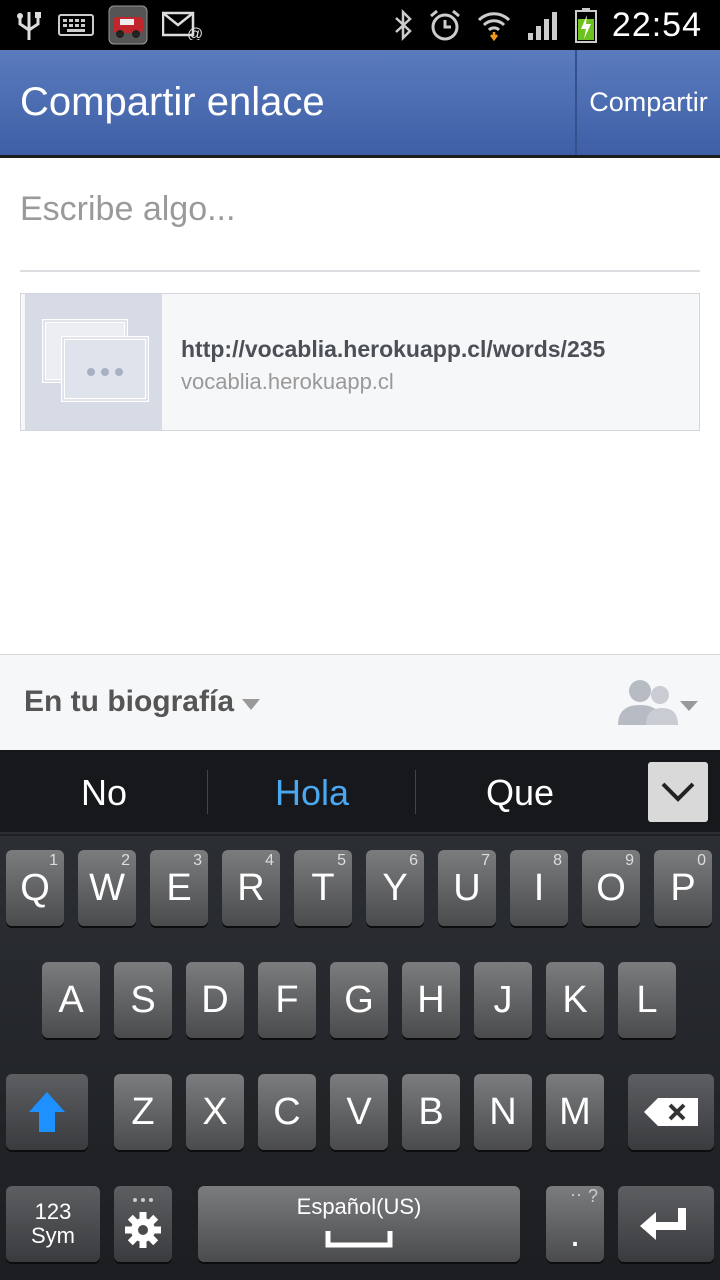 The height and width of the screenshot is (1280, 720). What do you see at coordinates (393, 349) in the screenshot?
I see `link-url: http://vocablia.herokuapp.cl/words/235` at bounding box center [393, 349].